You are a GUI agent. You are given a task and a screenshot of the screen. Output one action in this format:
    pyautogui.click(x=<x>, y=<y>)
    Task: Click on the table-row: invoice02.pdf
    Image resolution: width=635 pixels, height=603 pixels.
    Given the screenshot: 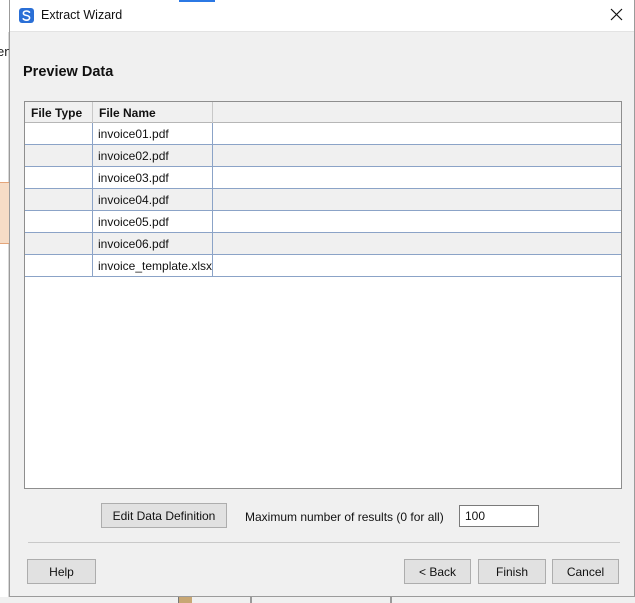 What is the action you would take?
    pyautogui.click(x=323, y=156)
    